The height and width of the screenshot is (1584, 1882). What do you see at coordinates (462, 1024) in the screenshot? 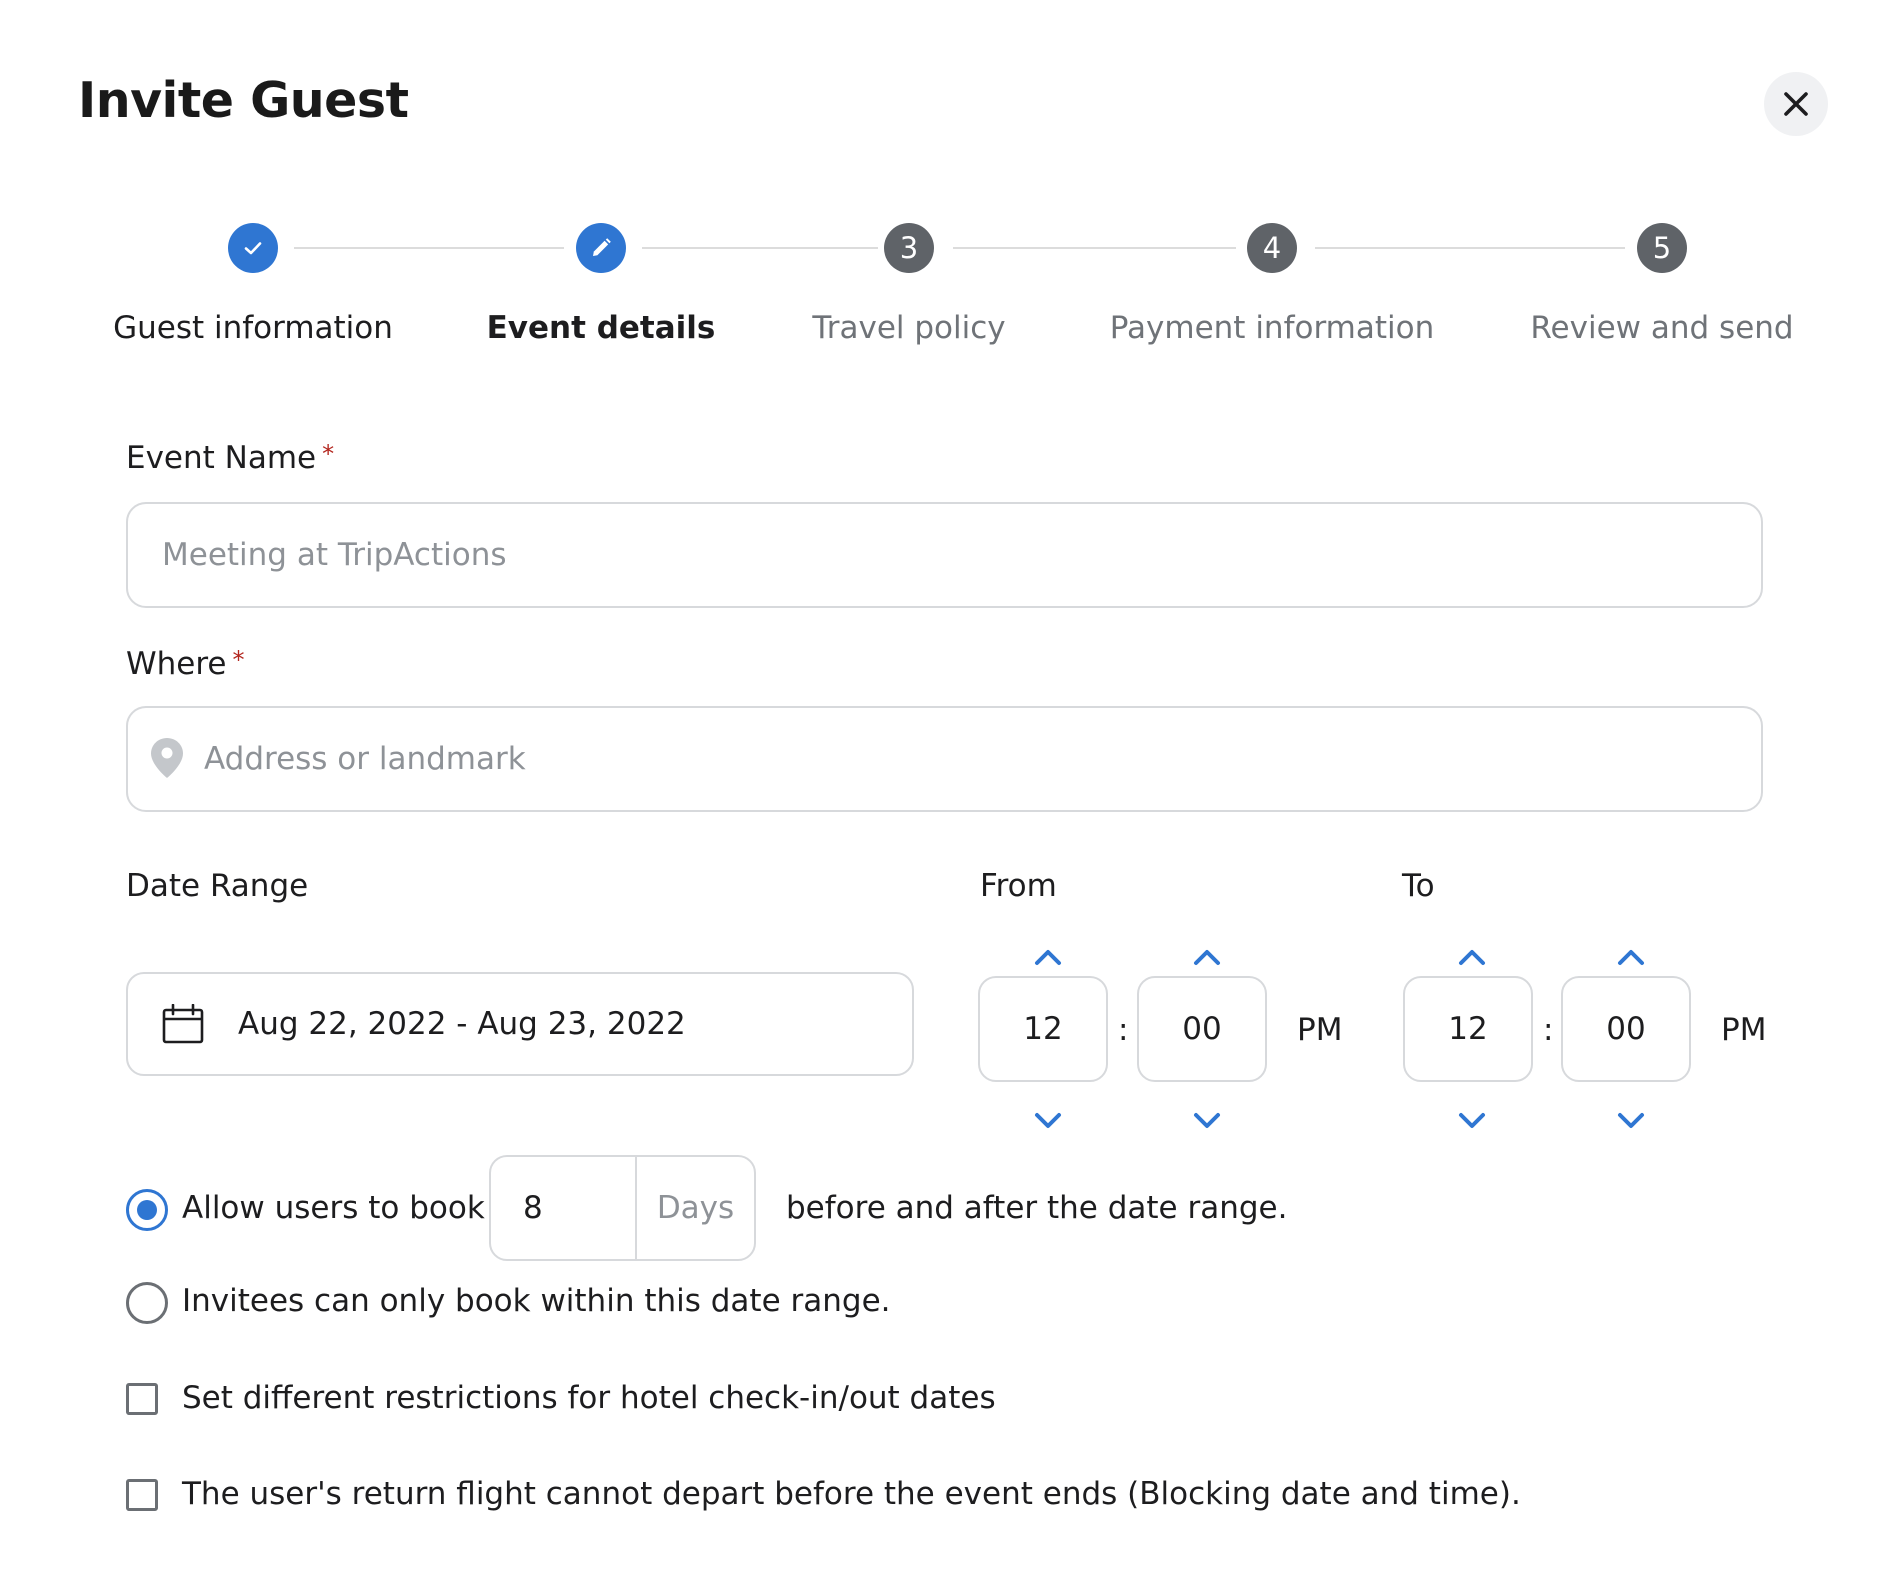
I see `date-range-value: Aug 22, 2022 - Aug 23, 2022` at bounding box center [462, 1024].